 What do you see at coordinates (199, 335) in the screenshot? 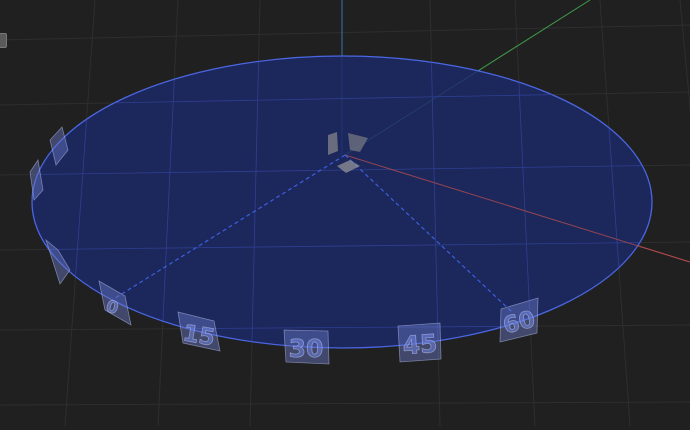
I see `tick-label-15: 15` at bounding box center [199, 335].